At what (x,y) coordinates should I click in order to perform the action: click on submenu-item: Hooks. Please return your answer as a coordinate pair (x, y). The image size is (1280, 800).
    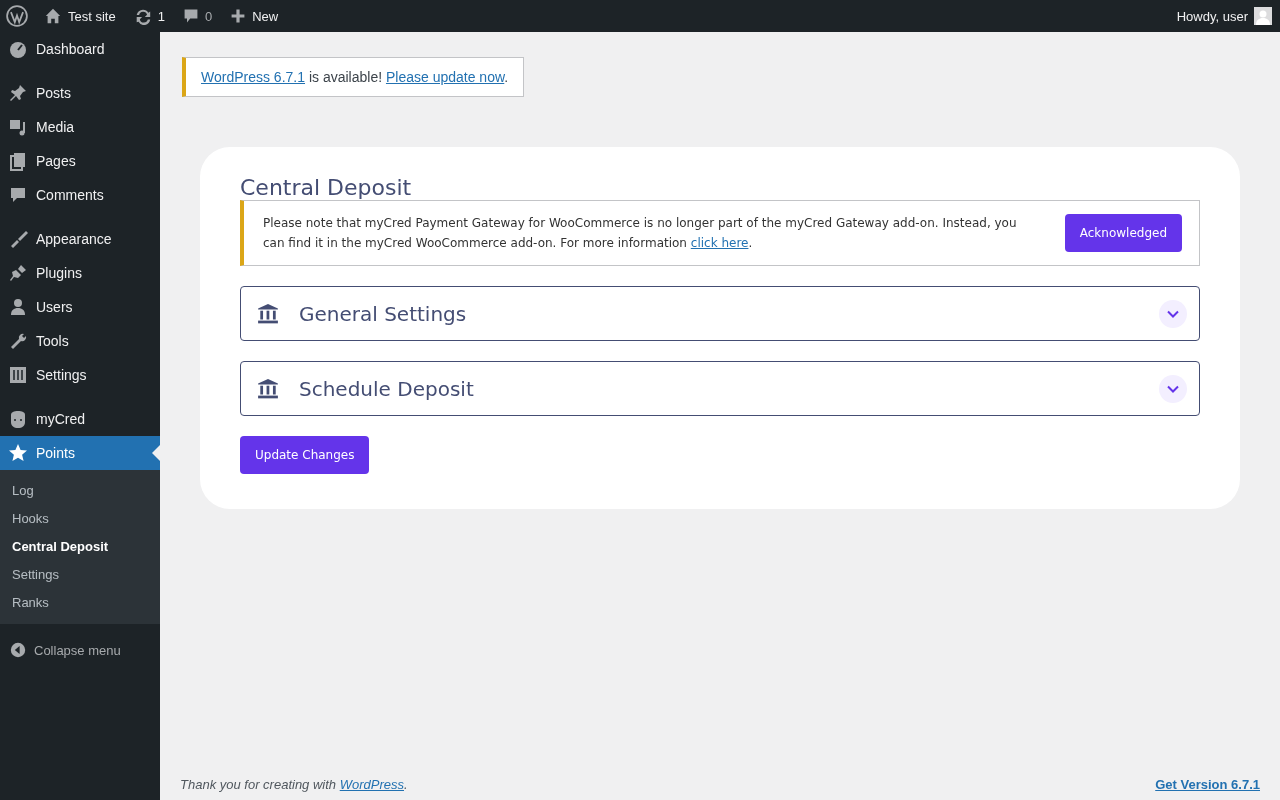
    Looking at the image, I should click on (80, 519).